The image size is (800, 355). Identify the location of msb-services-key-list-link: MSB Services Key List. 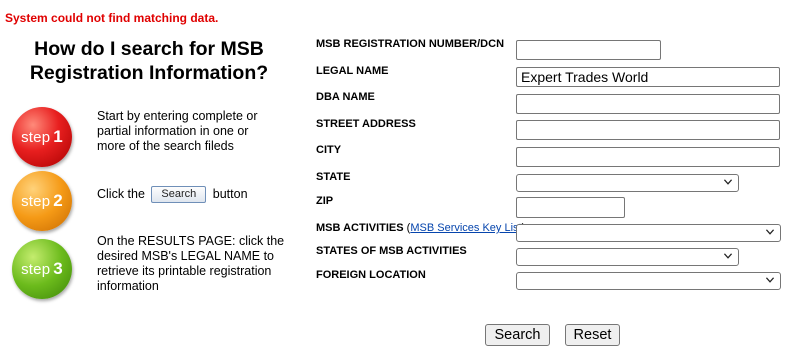
(465, 228).